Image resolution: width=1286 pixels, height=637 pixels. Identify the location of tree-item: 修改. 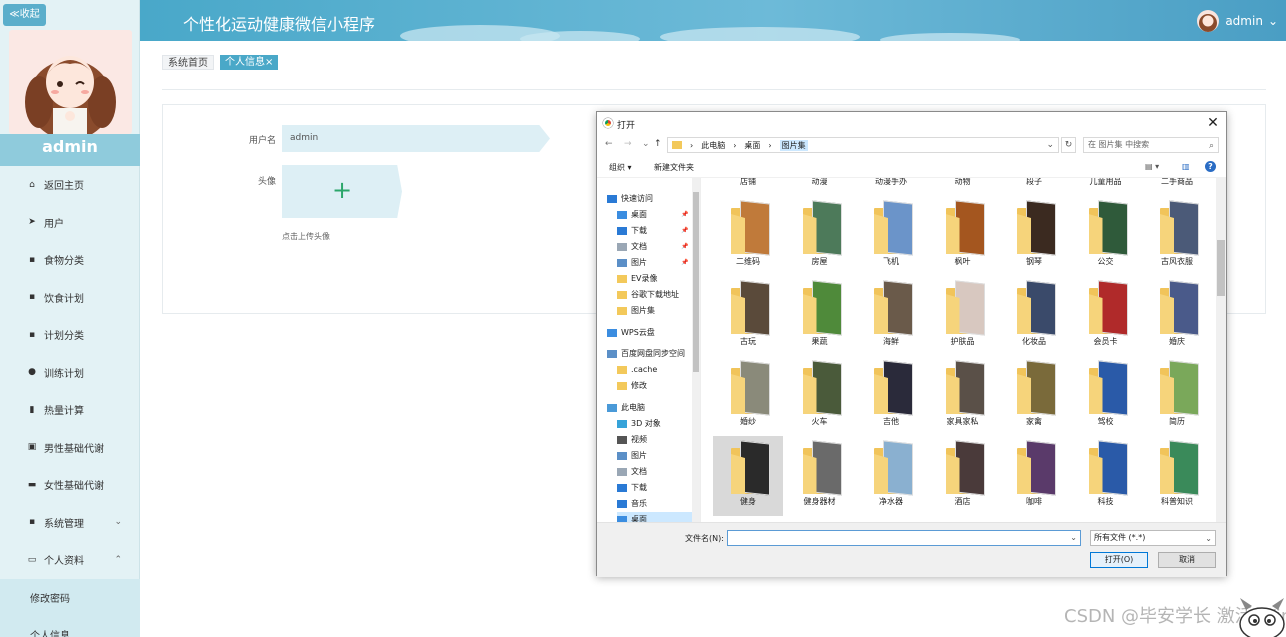
(632, 385).